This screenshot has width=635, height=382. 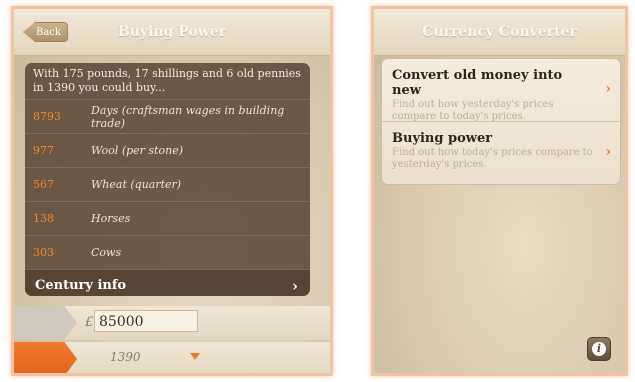 What do you see at coordinates (43, 218) in the screenshot?
I see `item-value: 138` at bounding box center [43, 218].